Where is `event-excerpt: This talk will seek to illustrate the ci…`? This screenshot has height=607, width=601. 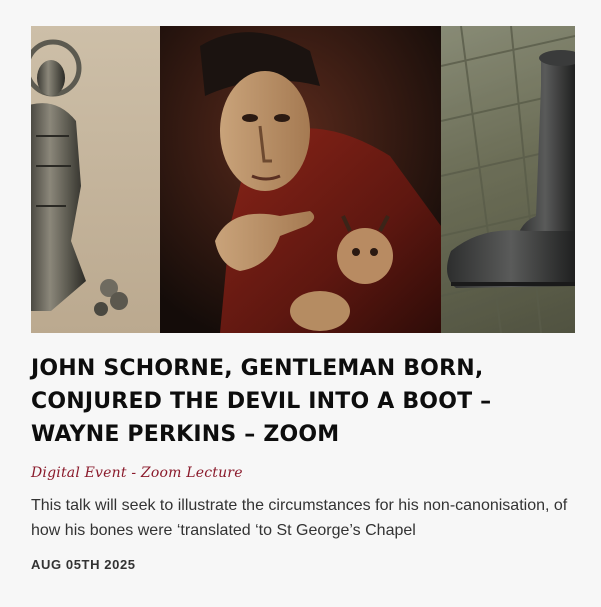 event-excerpt: This talk will seek to illustrate the ci… is located at coordinates (299, 518).